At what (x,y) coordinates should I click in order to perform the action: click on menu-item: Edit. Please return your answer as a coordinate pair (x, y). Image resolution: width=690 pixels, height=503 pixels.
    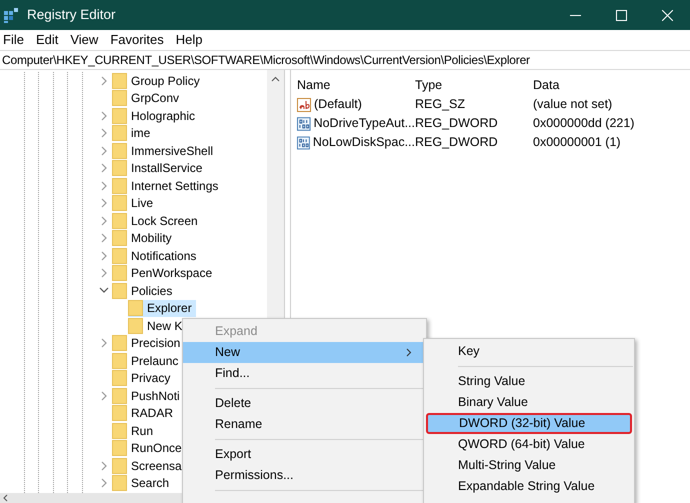
    Looking at the image, I should click on (47, 40).